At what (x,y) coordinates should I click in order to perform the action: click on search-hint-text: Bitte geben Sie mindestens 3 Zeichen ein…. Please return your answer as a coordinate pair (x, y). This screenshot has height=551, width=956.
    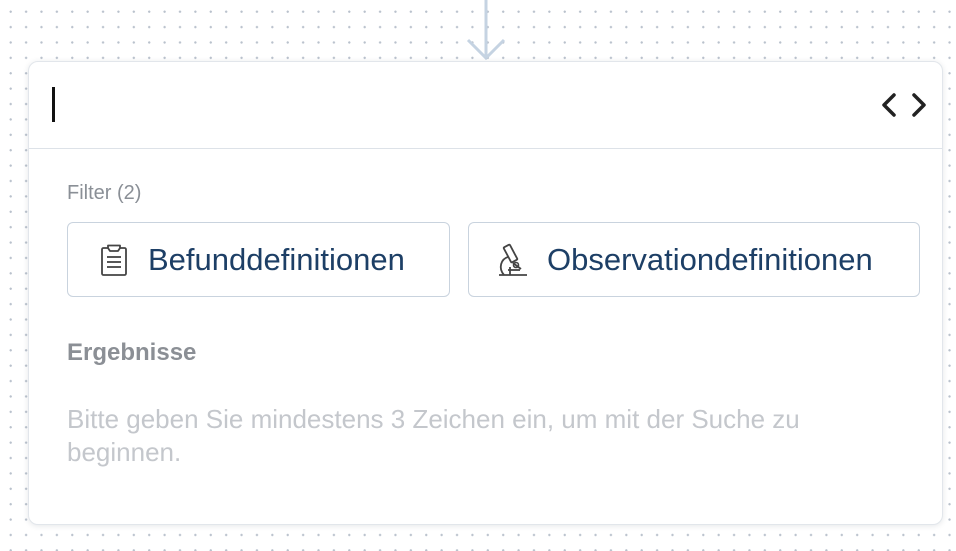
    Looking at the image, I should click on (433, 435).